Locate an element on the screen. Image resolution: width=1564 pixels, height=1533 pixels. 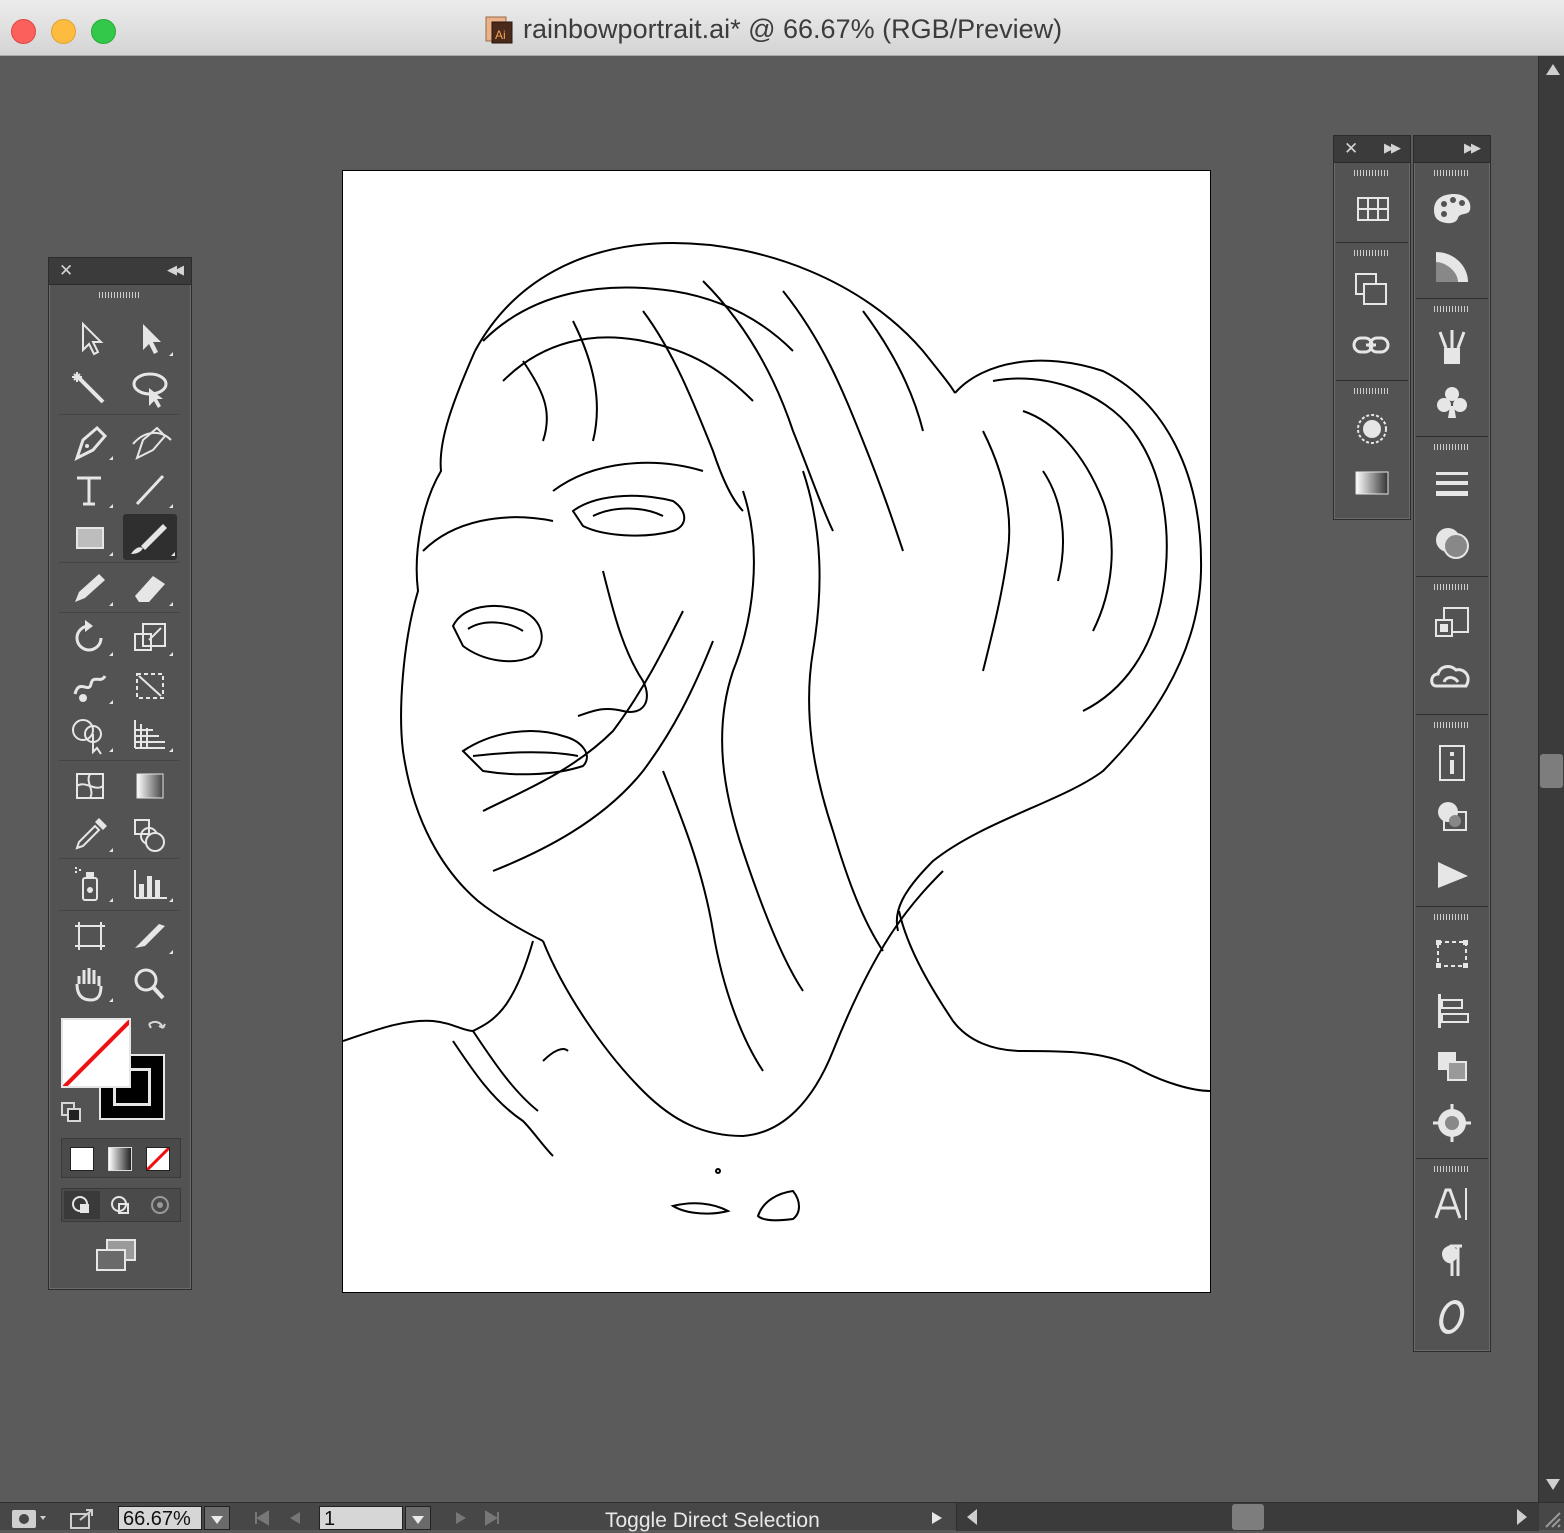
symbol-sprayer-tool is located at coordinates (90, 884).